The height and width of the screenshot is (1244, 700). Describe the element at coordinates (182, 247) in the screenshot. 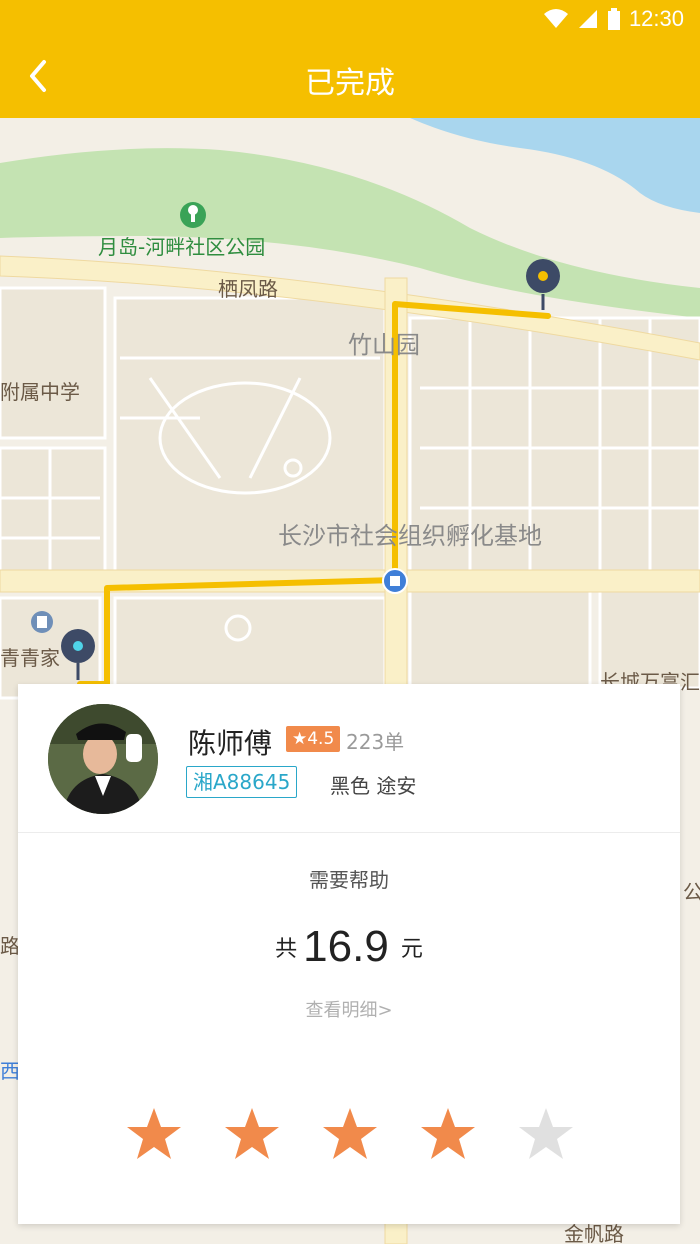

I see `map-label-park: 月岛-河畔社区公园` at that location.